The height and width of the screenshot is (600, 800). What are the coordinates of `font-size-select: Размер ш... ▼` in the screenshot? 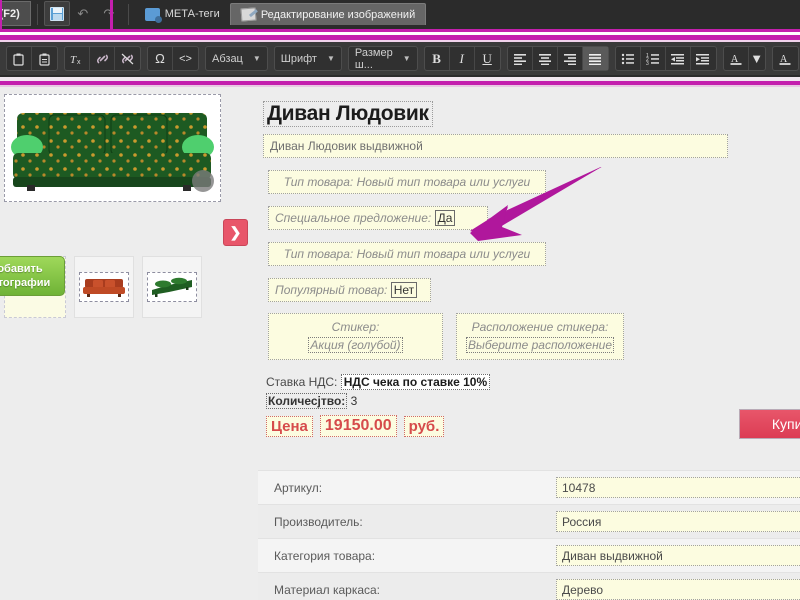 It's located at (382, 58).